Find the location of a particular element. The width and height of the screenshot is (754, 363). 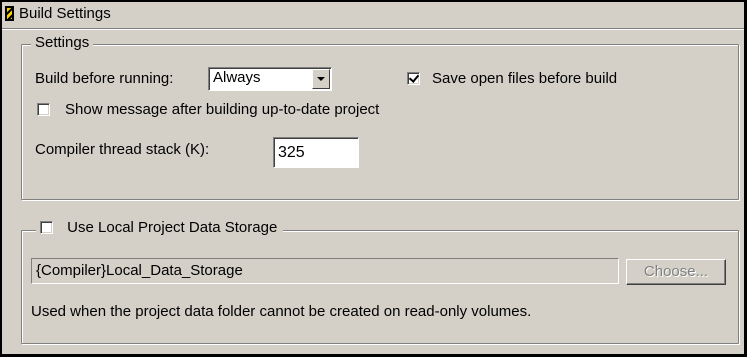

use-local-storage-checkbox is located at coordinates (46, 227).